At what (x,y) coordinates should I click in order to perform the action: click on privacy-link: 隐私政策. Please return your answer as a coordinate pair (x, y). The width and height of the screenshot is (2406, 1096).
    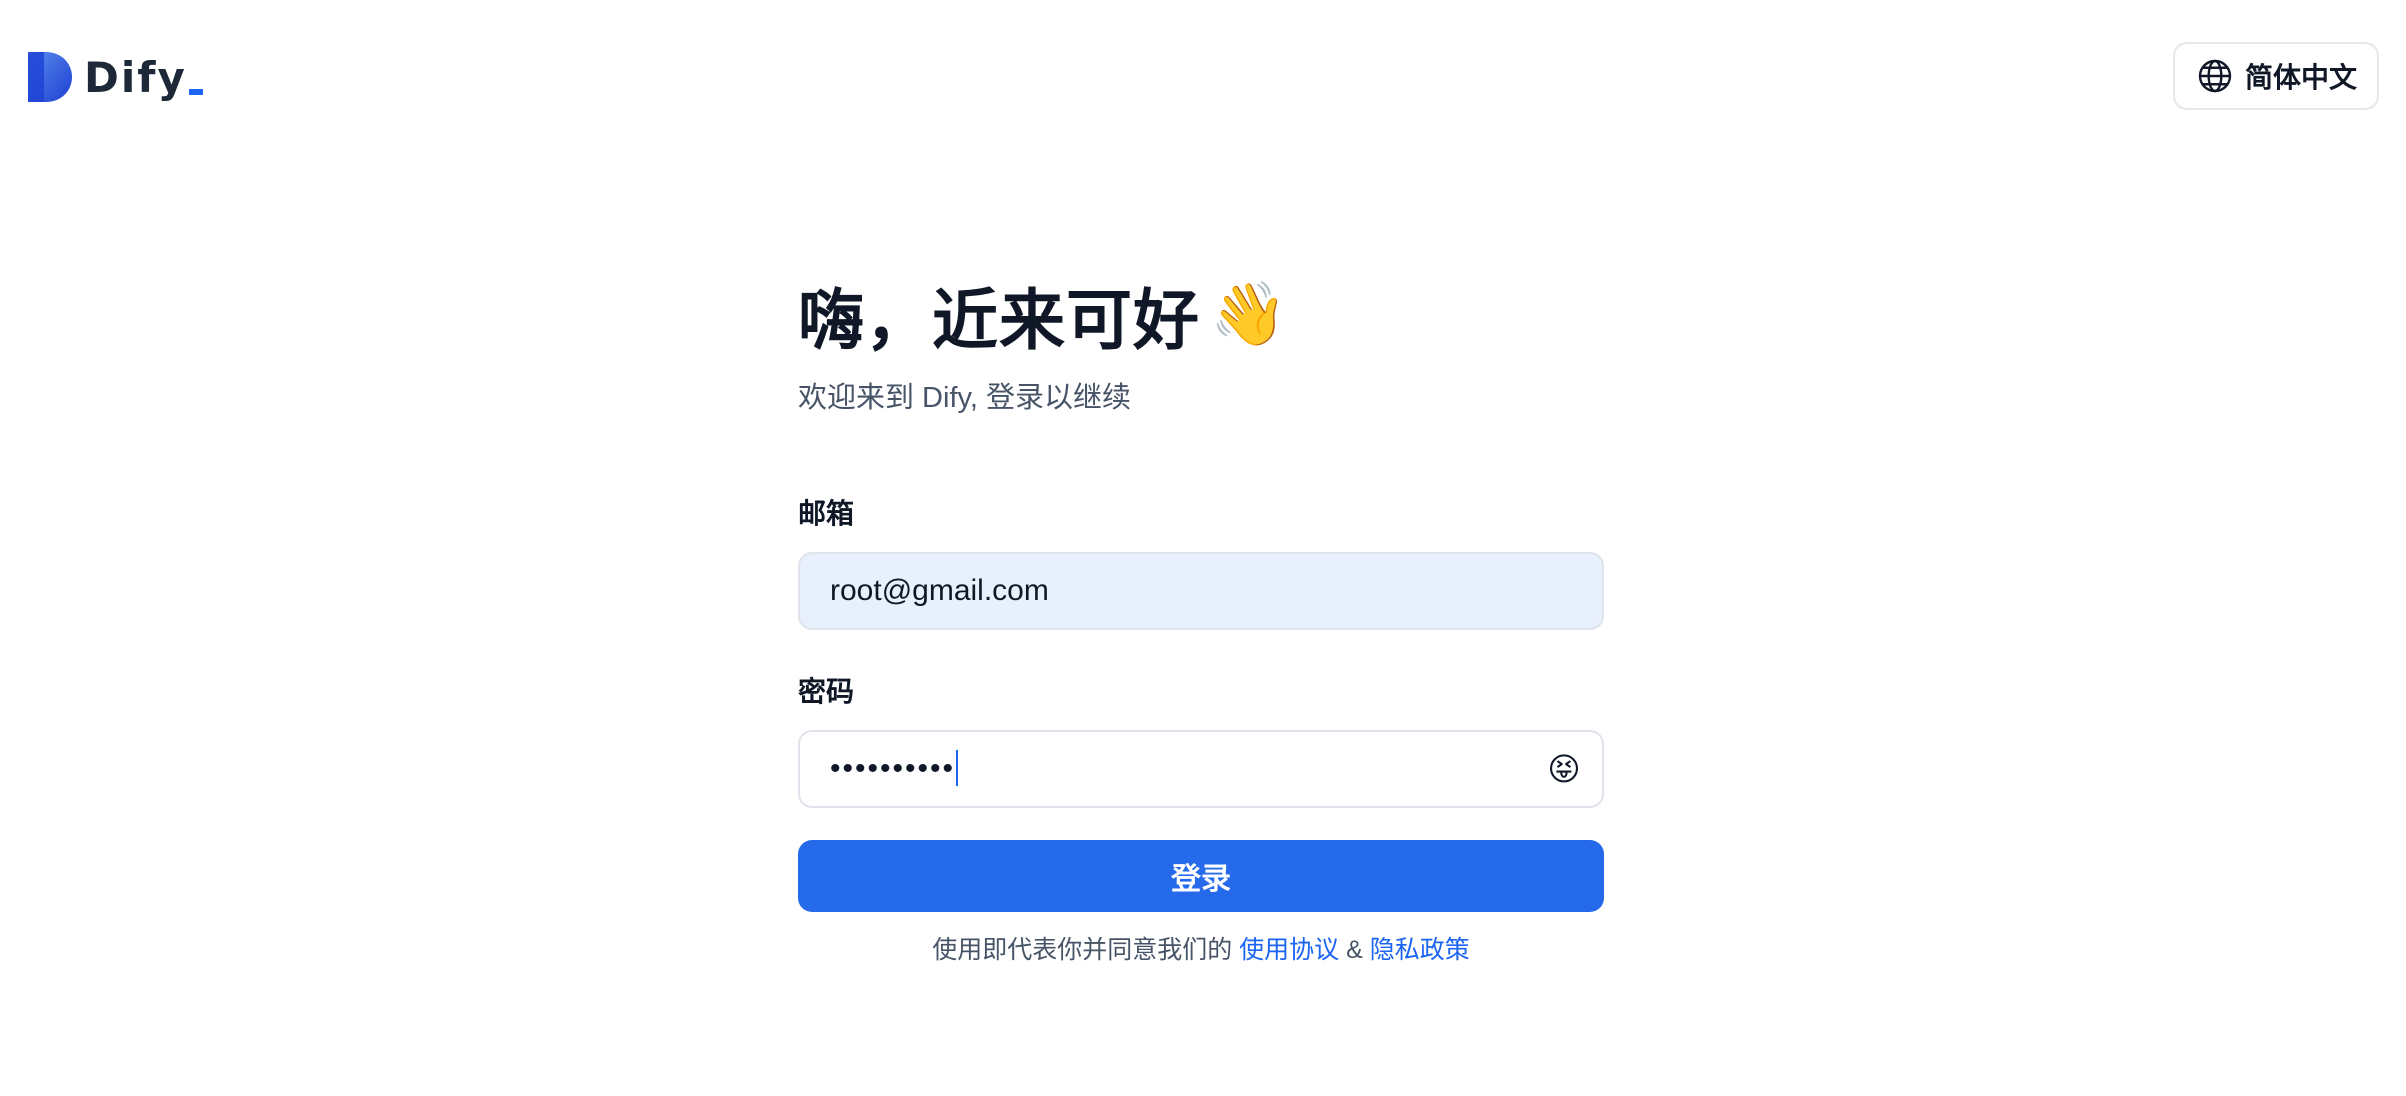
    Looking at the image, I should click on (1420, 950).